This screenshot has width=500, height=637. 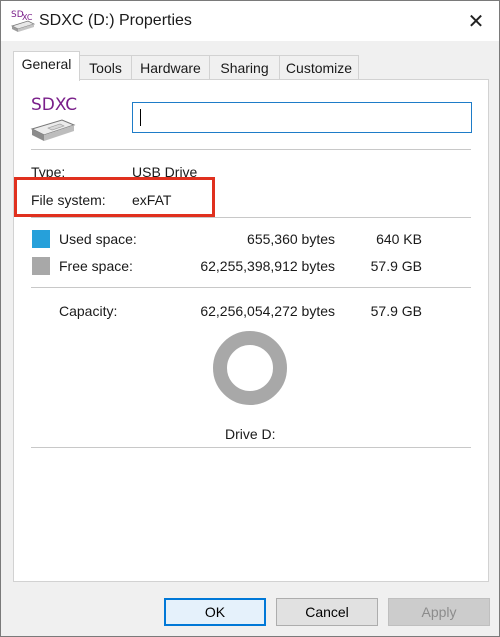 I want to click on used-space-size: 640 KB, so click(x=399, y=239).